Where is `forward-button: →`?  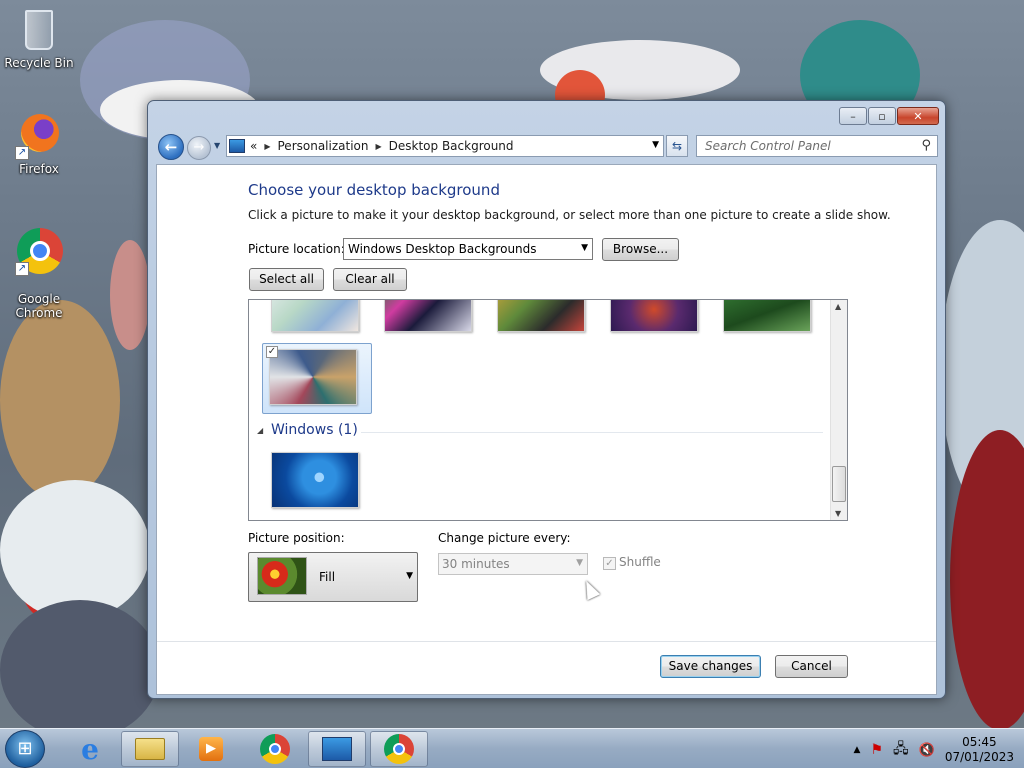 forward-button: → is located at coordinates (199, 148).